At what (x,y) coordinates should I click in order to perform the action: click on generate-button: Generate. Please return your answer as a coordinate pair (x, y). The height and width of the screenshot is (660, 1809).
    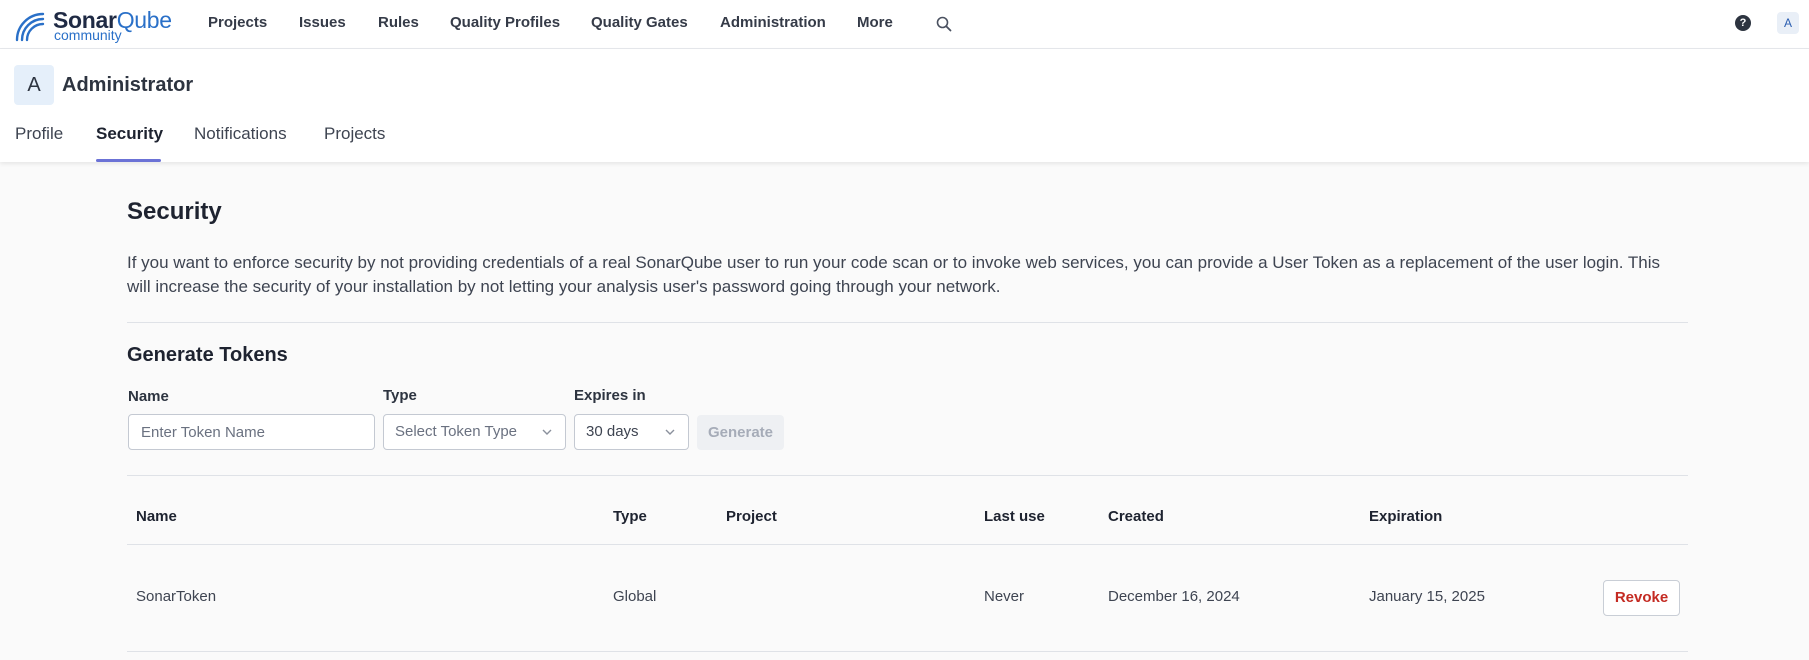
    Looking at the image, I should click on (740, 432).